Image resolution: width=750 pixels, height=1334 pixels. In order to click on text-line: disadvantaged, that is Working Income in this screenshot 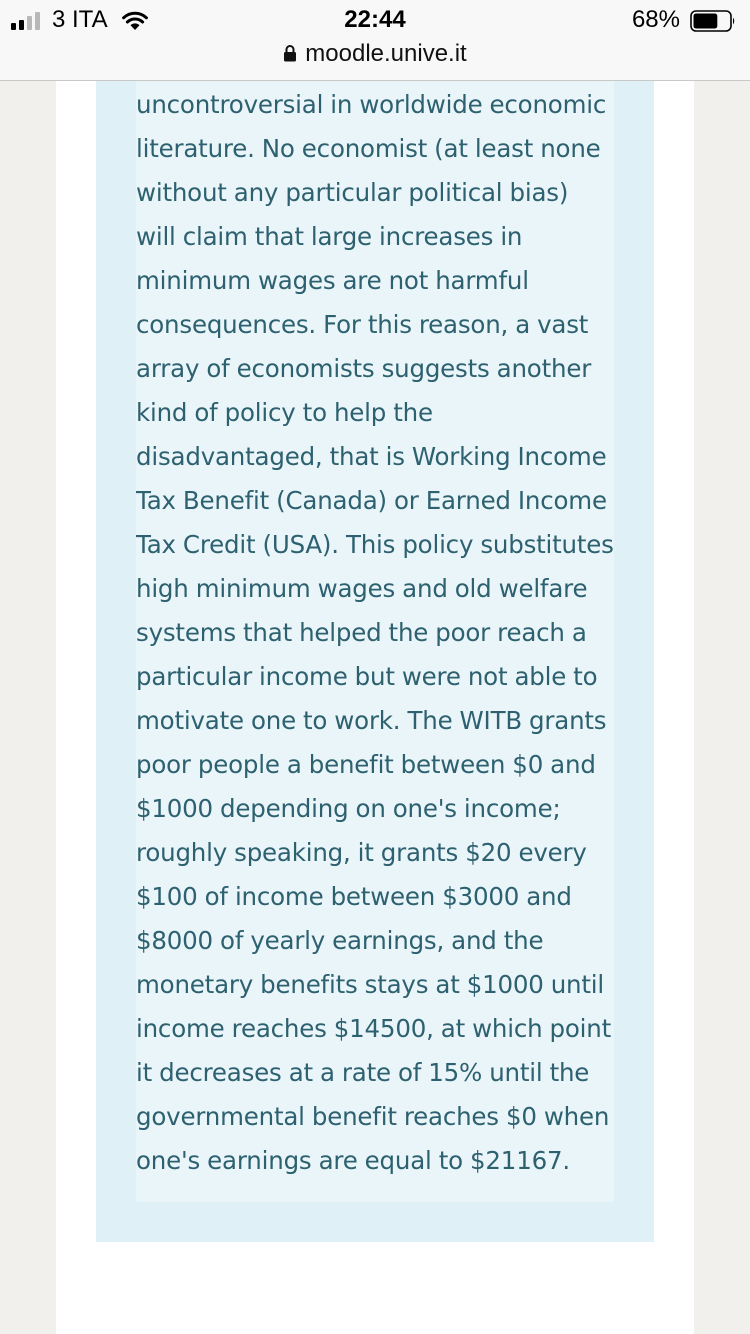, I will do `click(371, 456)`.